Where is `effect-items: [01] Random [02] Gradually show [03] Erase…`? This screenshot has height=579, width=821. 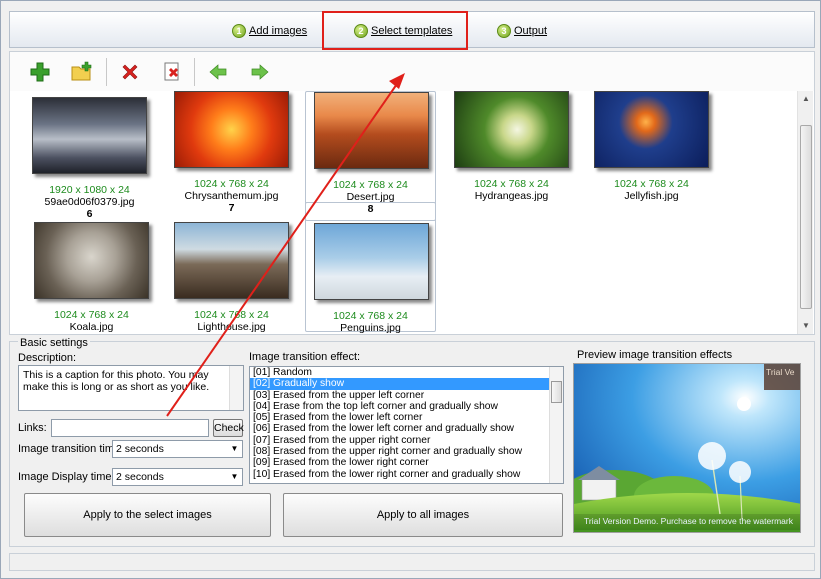 effect-items: [01] Random [02] Gradually show [03] Erase… is located at coordinates (406, 423).